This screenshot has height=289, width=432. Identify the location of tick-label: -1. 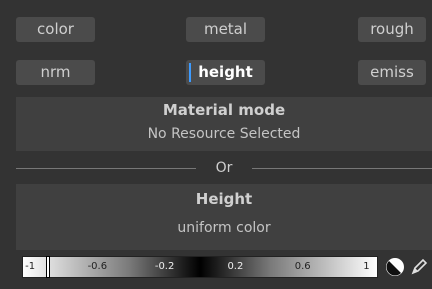
(30, 266).